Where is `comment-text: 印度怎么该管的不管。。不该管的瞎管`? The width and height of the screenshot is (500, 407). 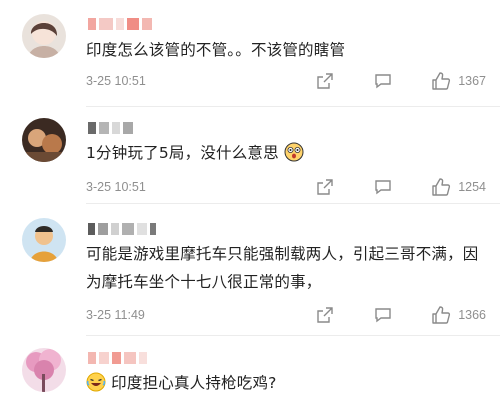
comment-text: 印度怎么该管的不管。。不该管的瞎管 is located at coordinates (216, 50).